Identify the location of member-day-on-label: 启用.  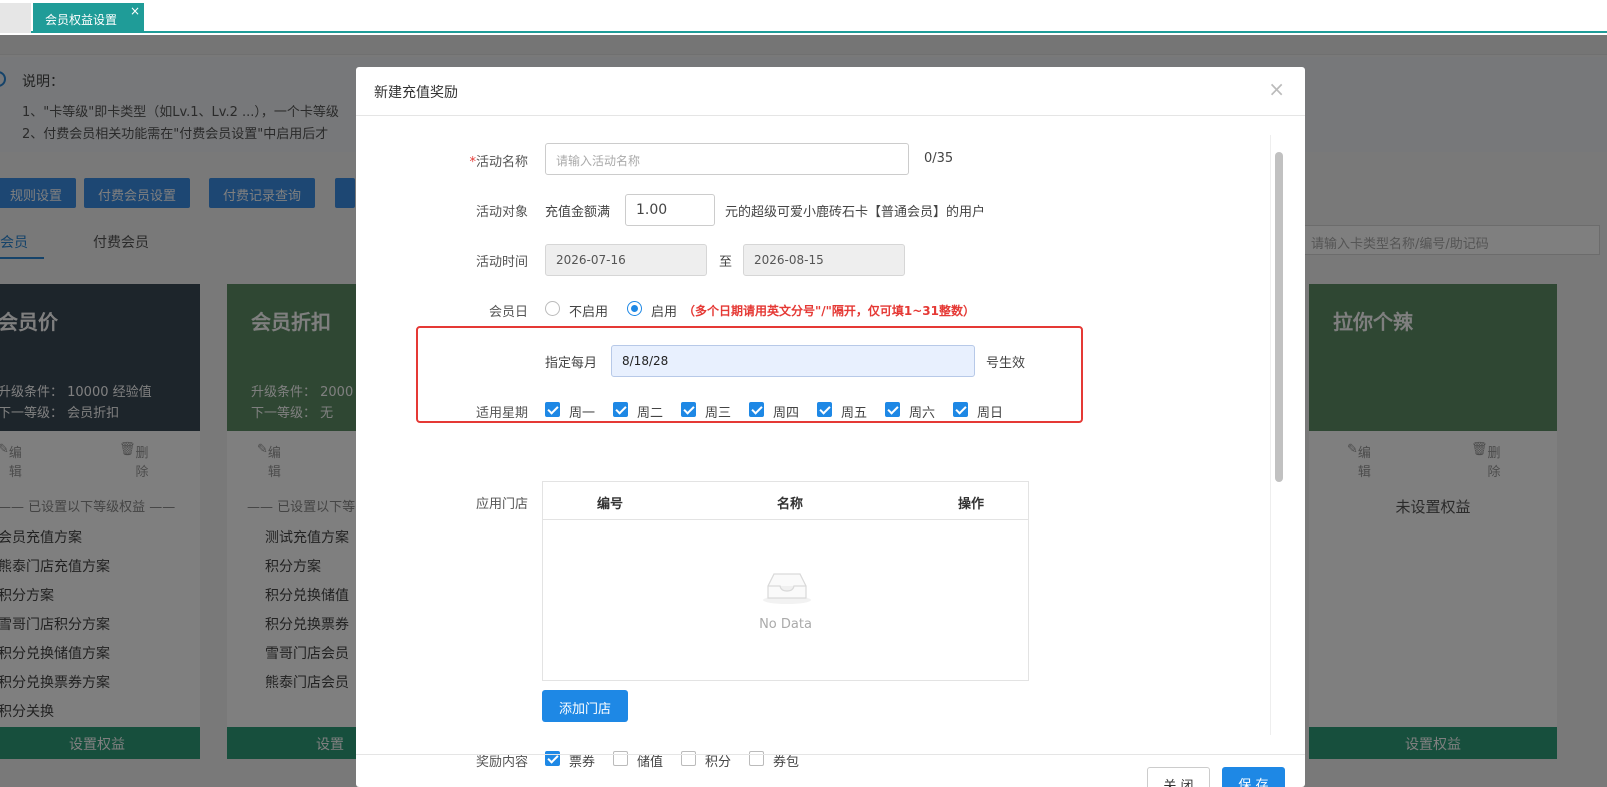
(664, 312).